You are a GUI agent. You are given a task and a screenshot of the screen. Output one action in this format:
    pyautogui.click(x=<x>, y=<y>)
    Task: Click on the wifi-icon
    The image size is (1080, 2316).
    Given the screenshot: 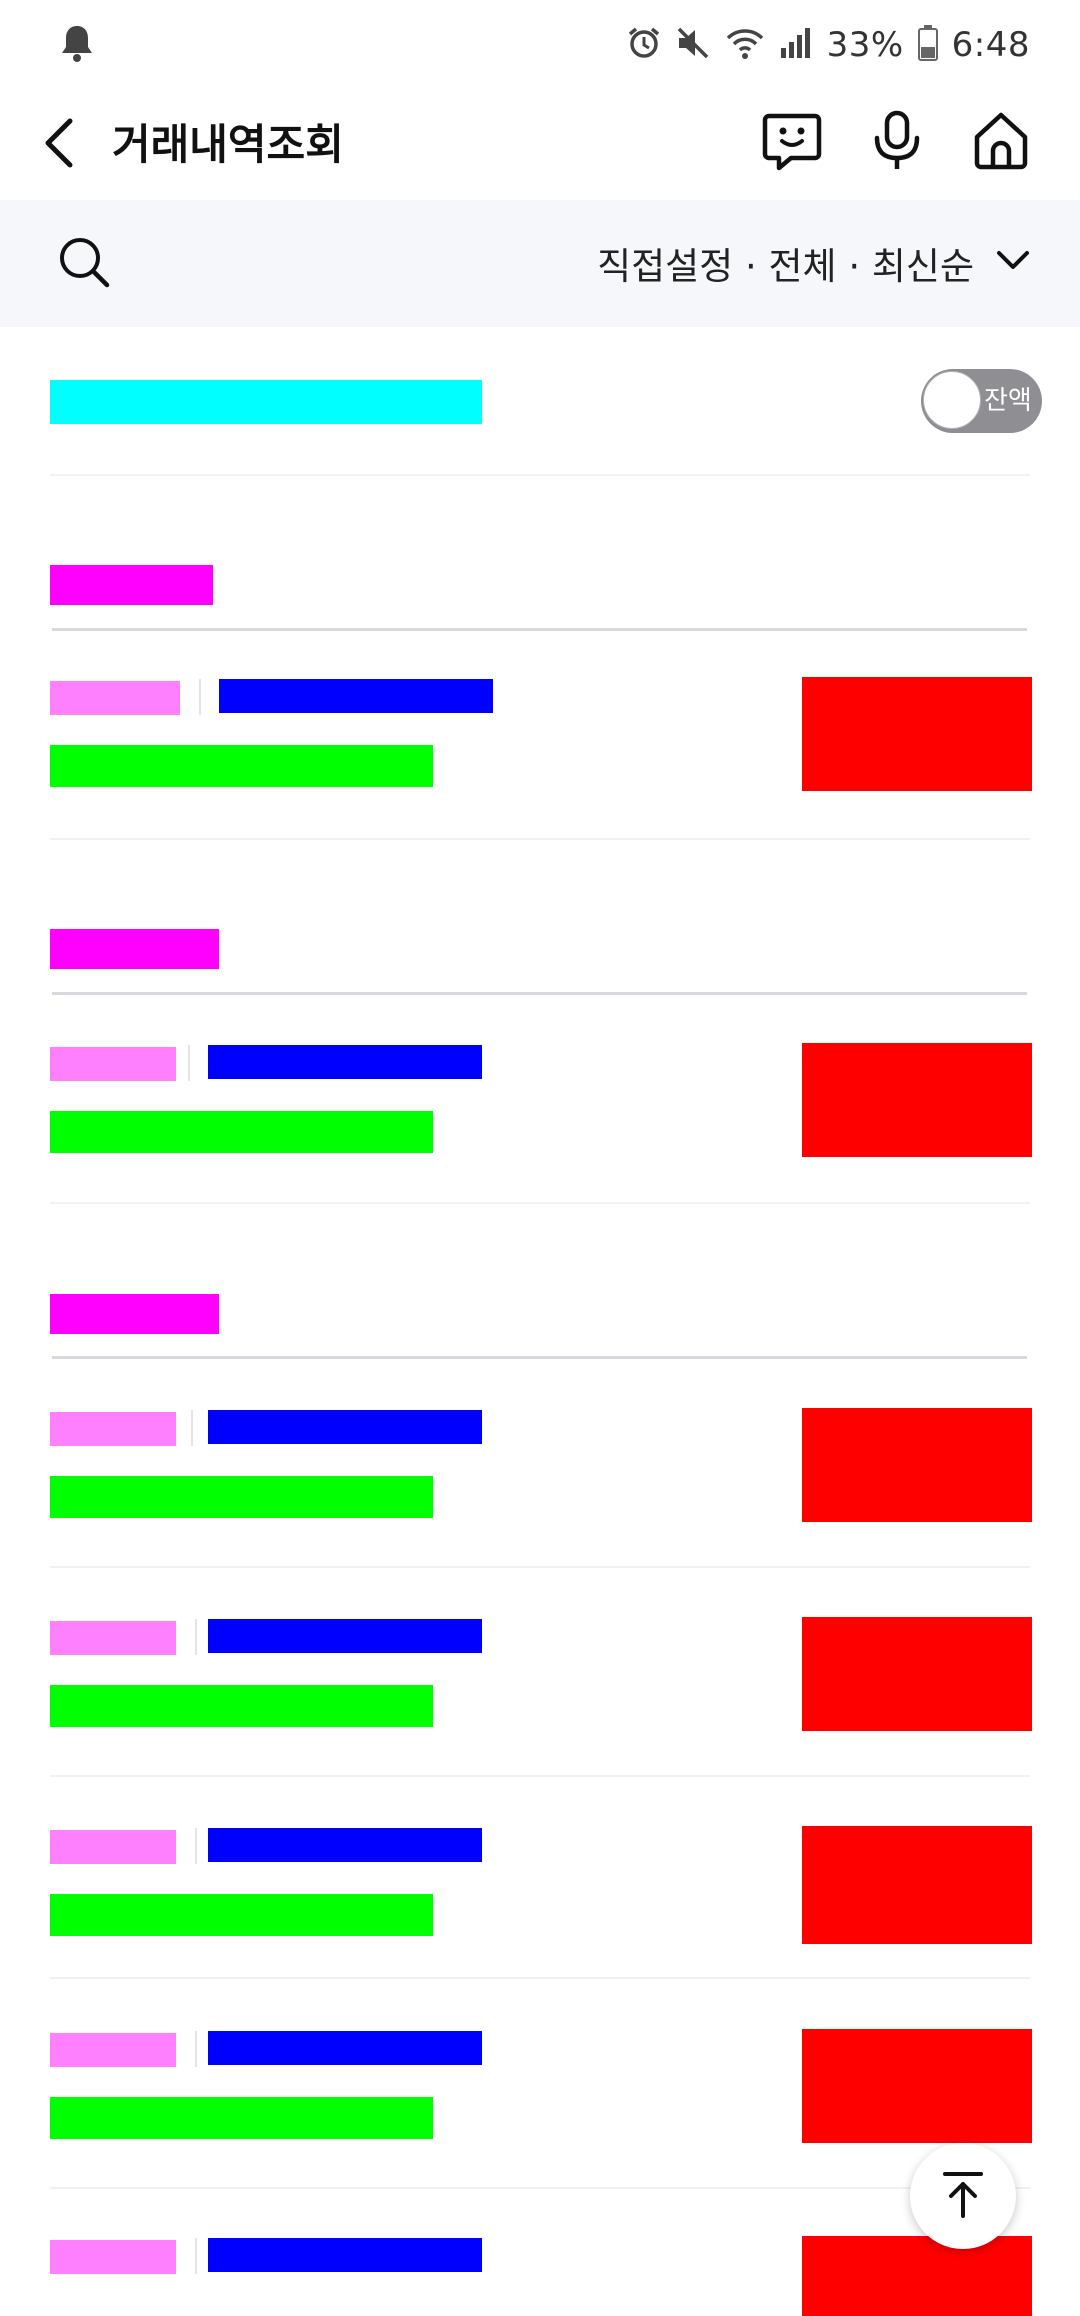 What is the action you would take?
    pyautogui.click(x=745, y=45)
    